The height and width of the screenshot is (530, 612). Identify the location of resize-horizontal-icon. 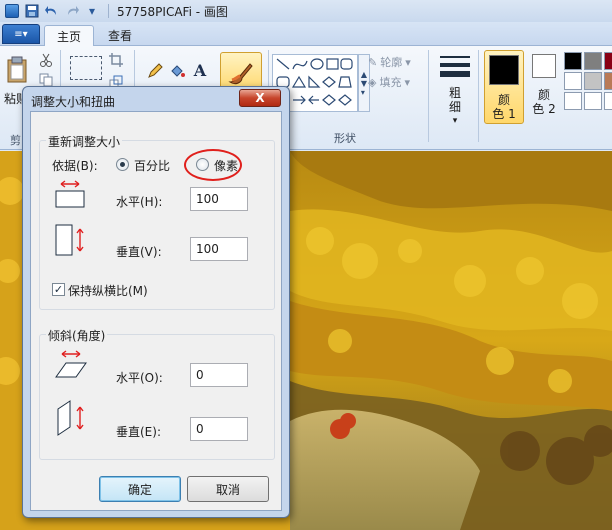
(70, 194).